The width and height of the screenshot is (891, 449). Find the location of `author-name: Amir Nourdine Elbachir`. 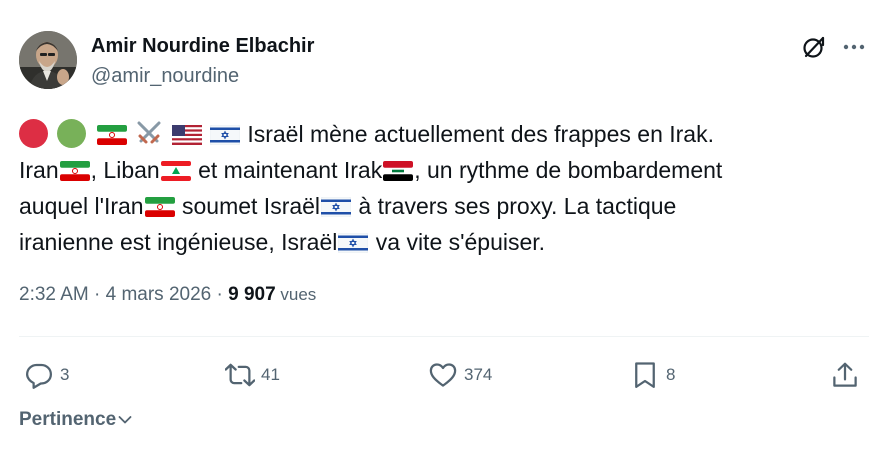

author-name: Amir Nourdine Elbachir is located at coordinates (202, 46).